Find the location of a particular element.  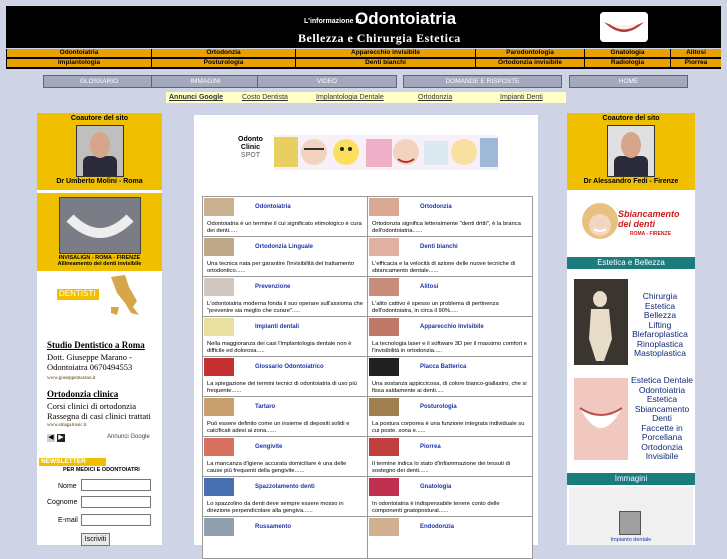

topic-title: Impianti dentali is located at coordinates (277, 327).